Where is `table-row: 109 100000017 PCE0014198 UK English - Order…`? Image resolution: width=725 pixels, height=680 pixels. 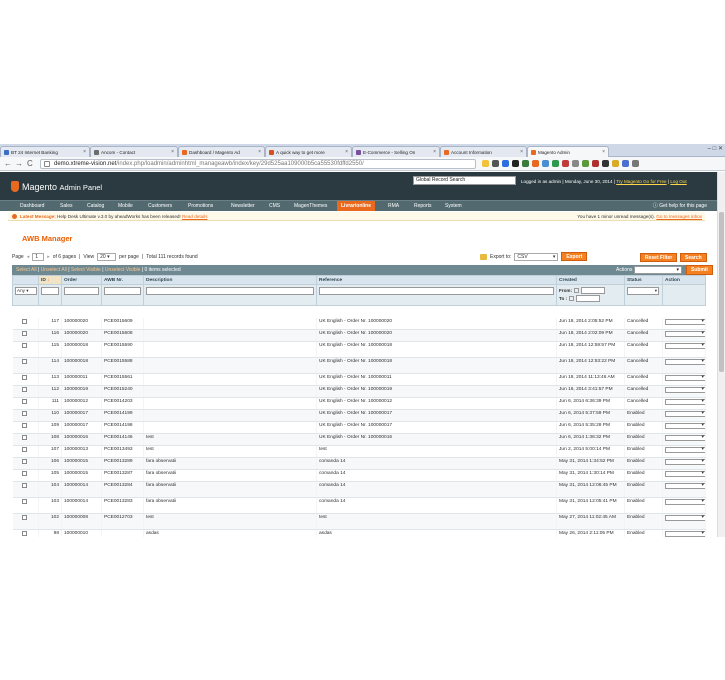
table-row: 109 100000017 PCE0014198 UK English - Order… is located at coordinates (359, 427).